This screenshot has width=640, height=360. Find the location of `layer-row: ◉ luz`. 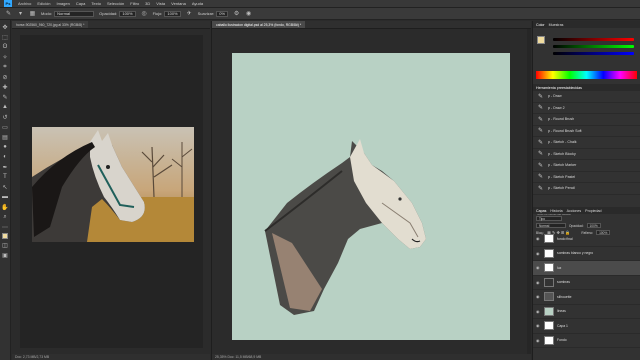

layer-row: ◉ luz is located at coordinates (586, 268).